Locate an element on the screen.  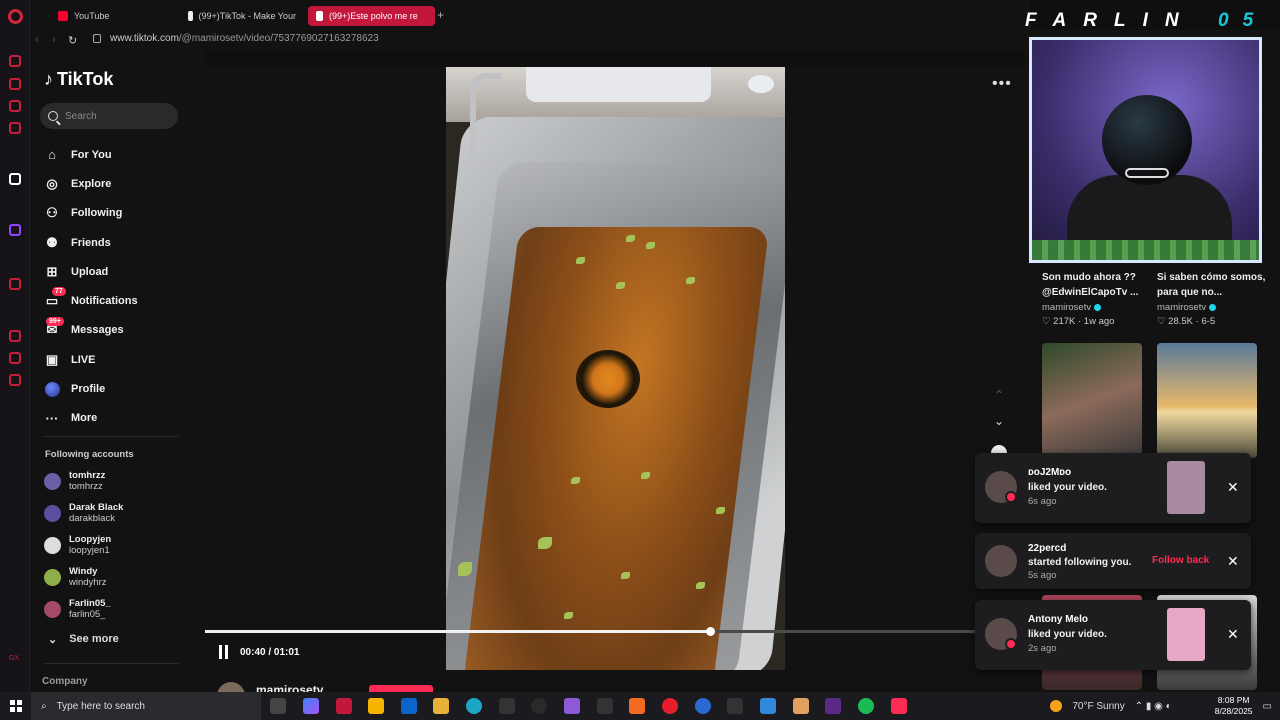
see-more-button: ⌄ See more is located at coordinates (83, 639).